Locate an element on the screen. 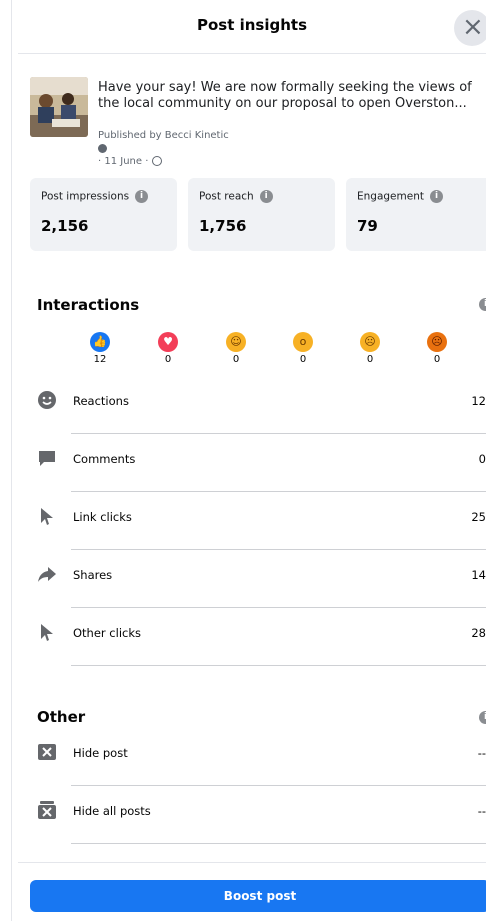 Image resolution: width=486 pixels, height=921 pixels. smiley-icon is located at coordinates (47, 400).